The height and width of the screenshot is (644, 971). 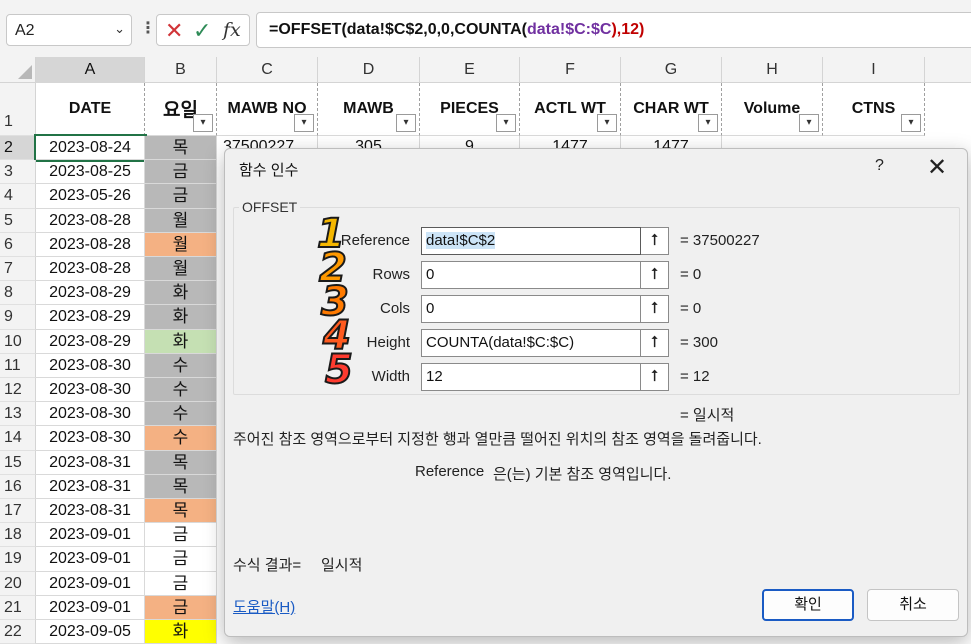 I want to click on column-header-i: I, so click(x=874, y=70).